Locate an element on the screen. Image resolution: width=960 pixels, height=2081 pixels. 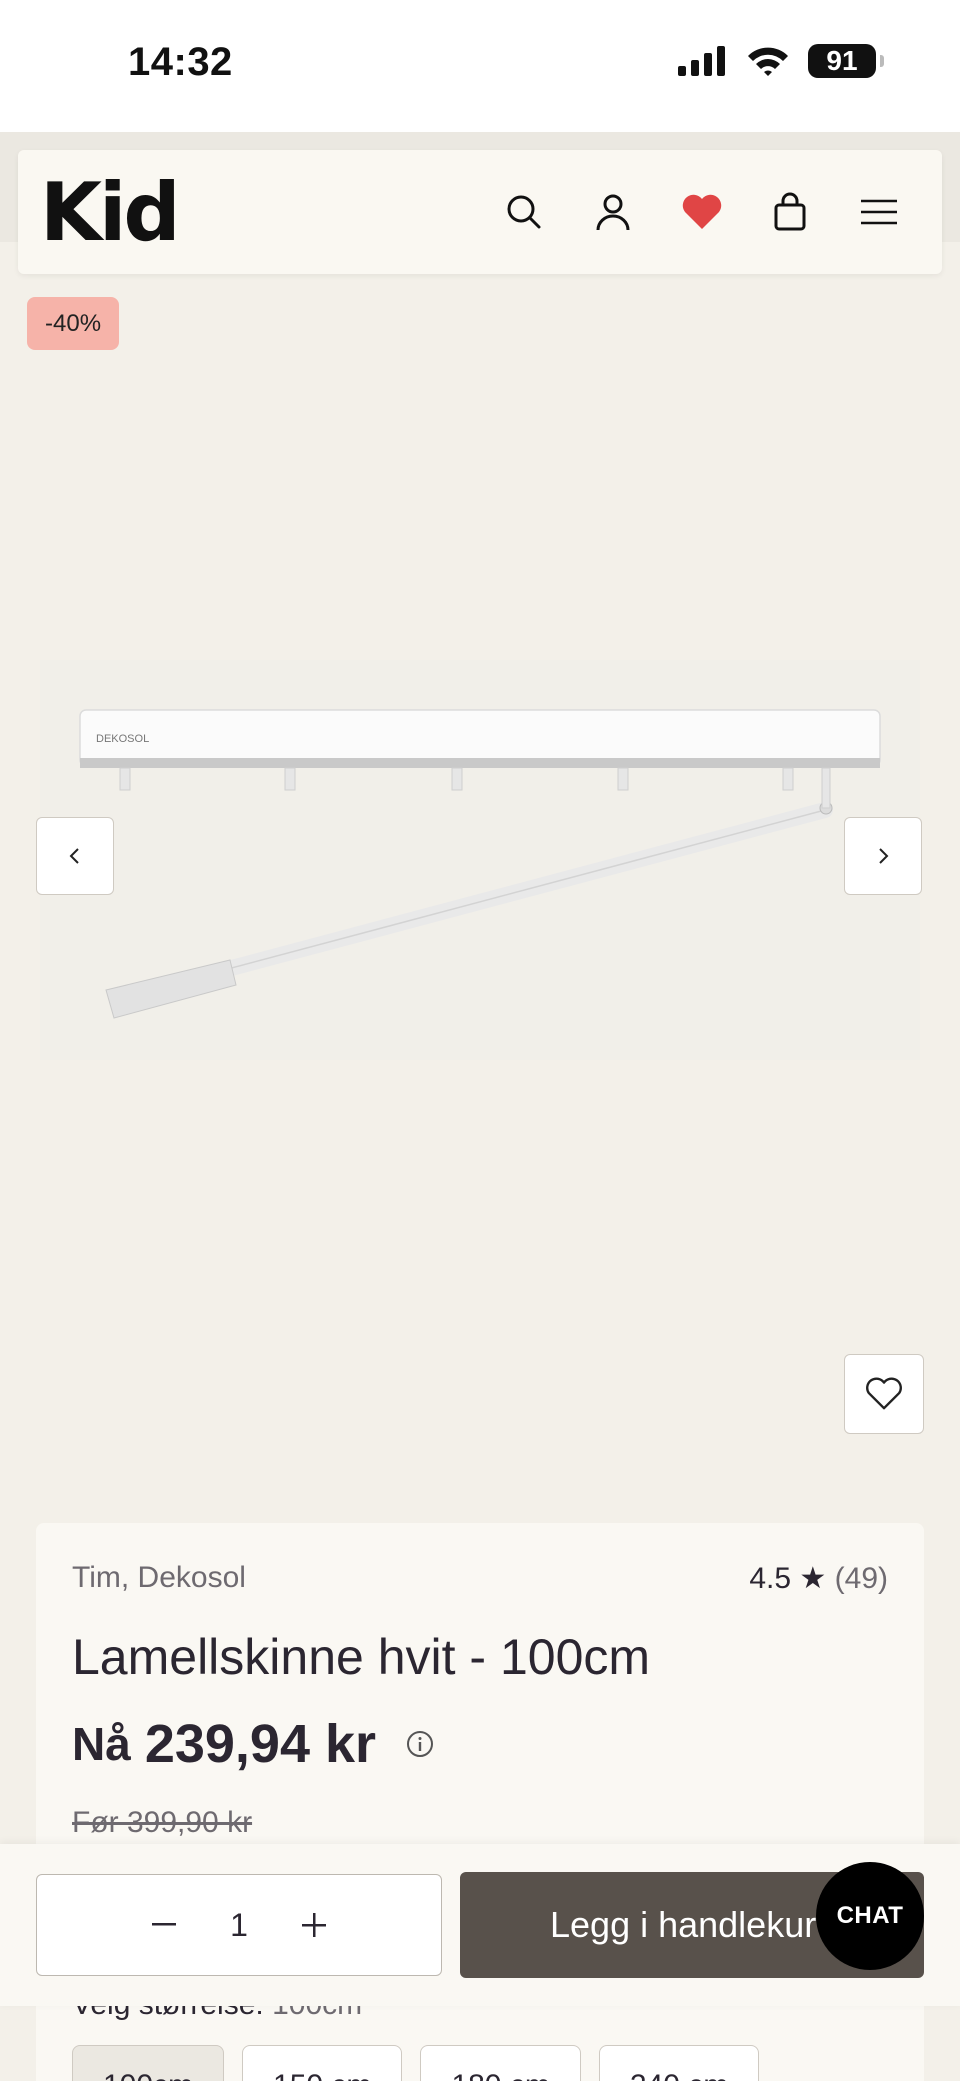
next-image-button is located at coordinates (883, 856).